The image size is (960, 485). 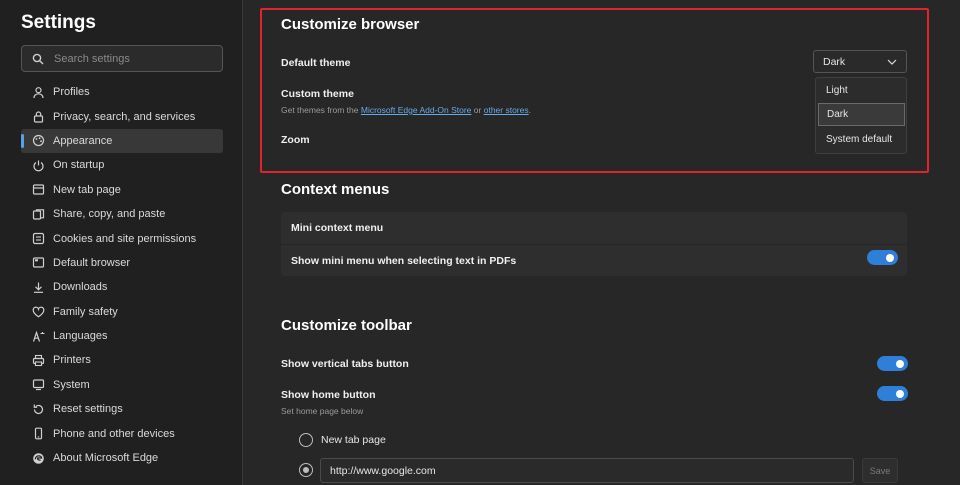 I want to click on theme-option-dark: Dark, so click(x=861, y=114).